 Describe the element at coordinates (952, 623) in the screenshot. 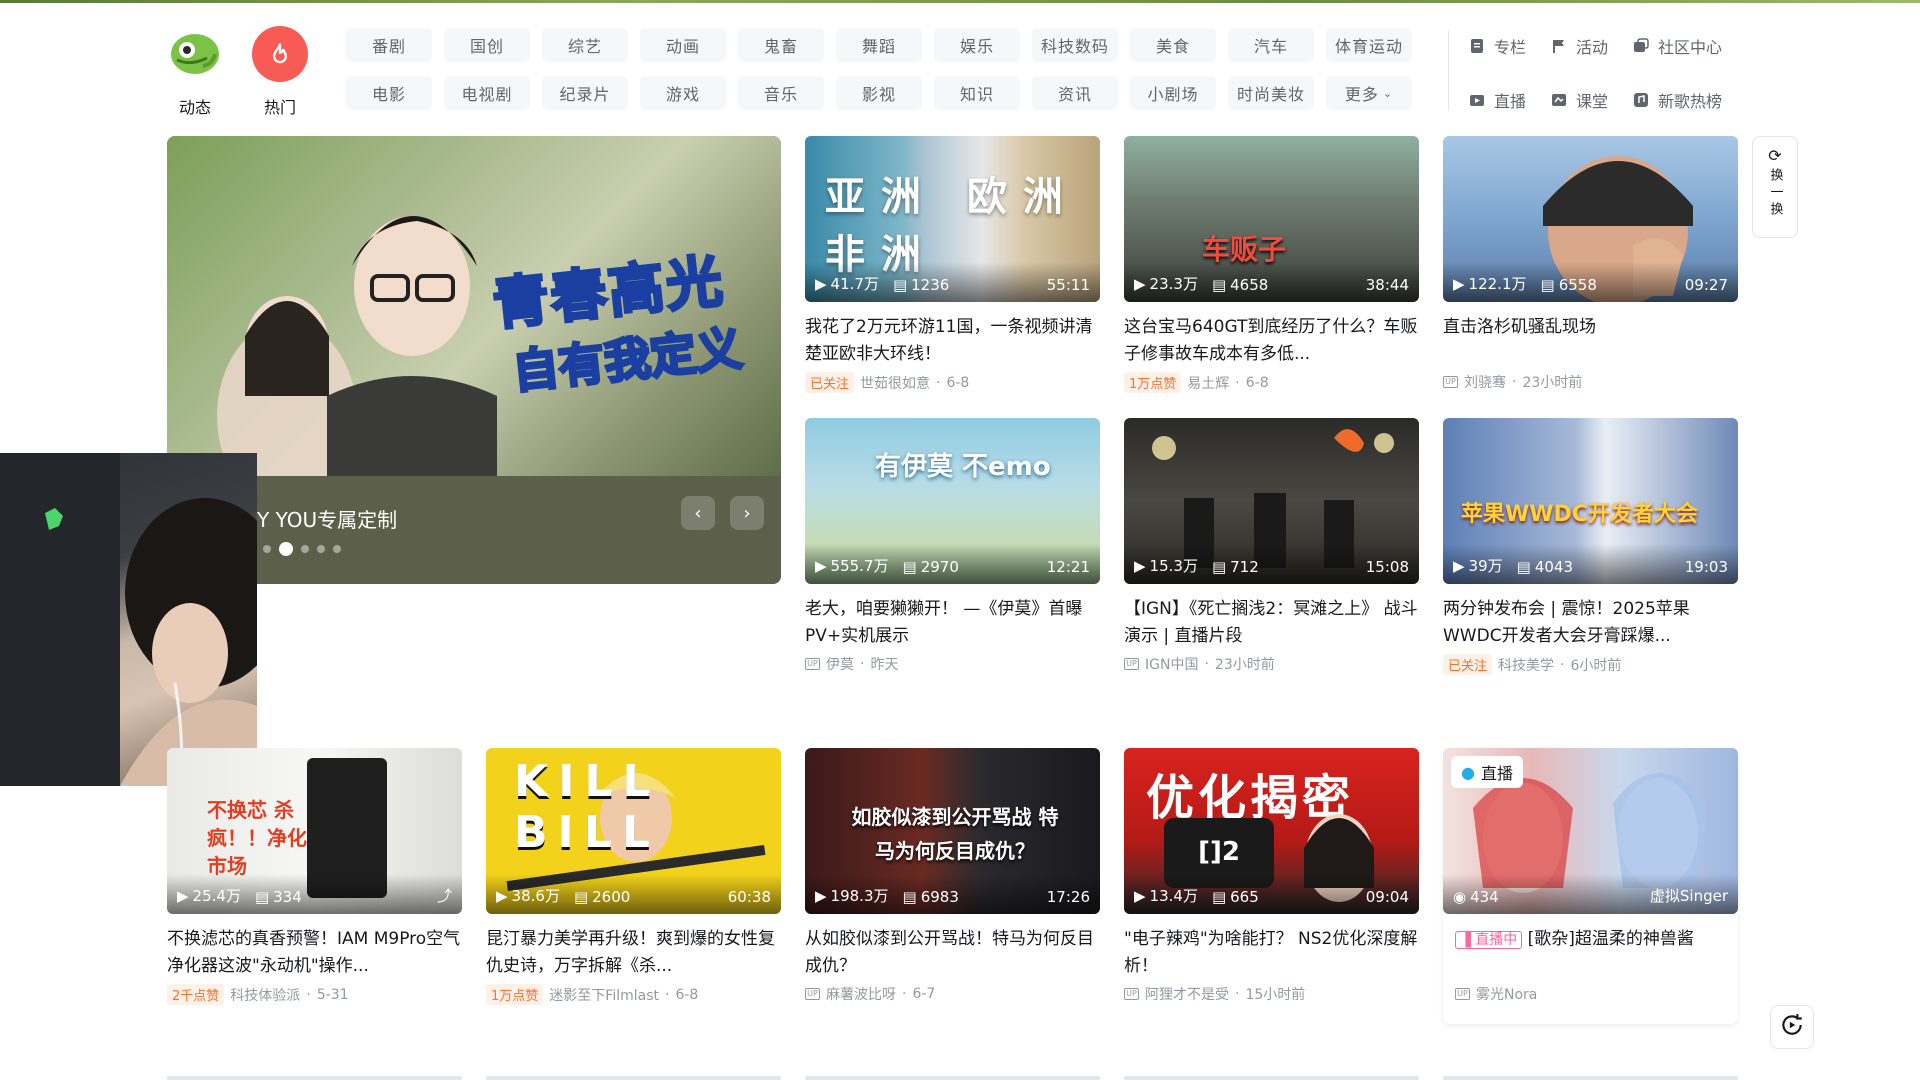

I see `video-title: 老大，咱要獭獭开！ —《伊莫》首曝PV+实机展示` at that location.